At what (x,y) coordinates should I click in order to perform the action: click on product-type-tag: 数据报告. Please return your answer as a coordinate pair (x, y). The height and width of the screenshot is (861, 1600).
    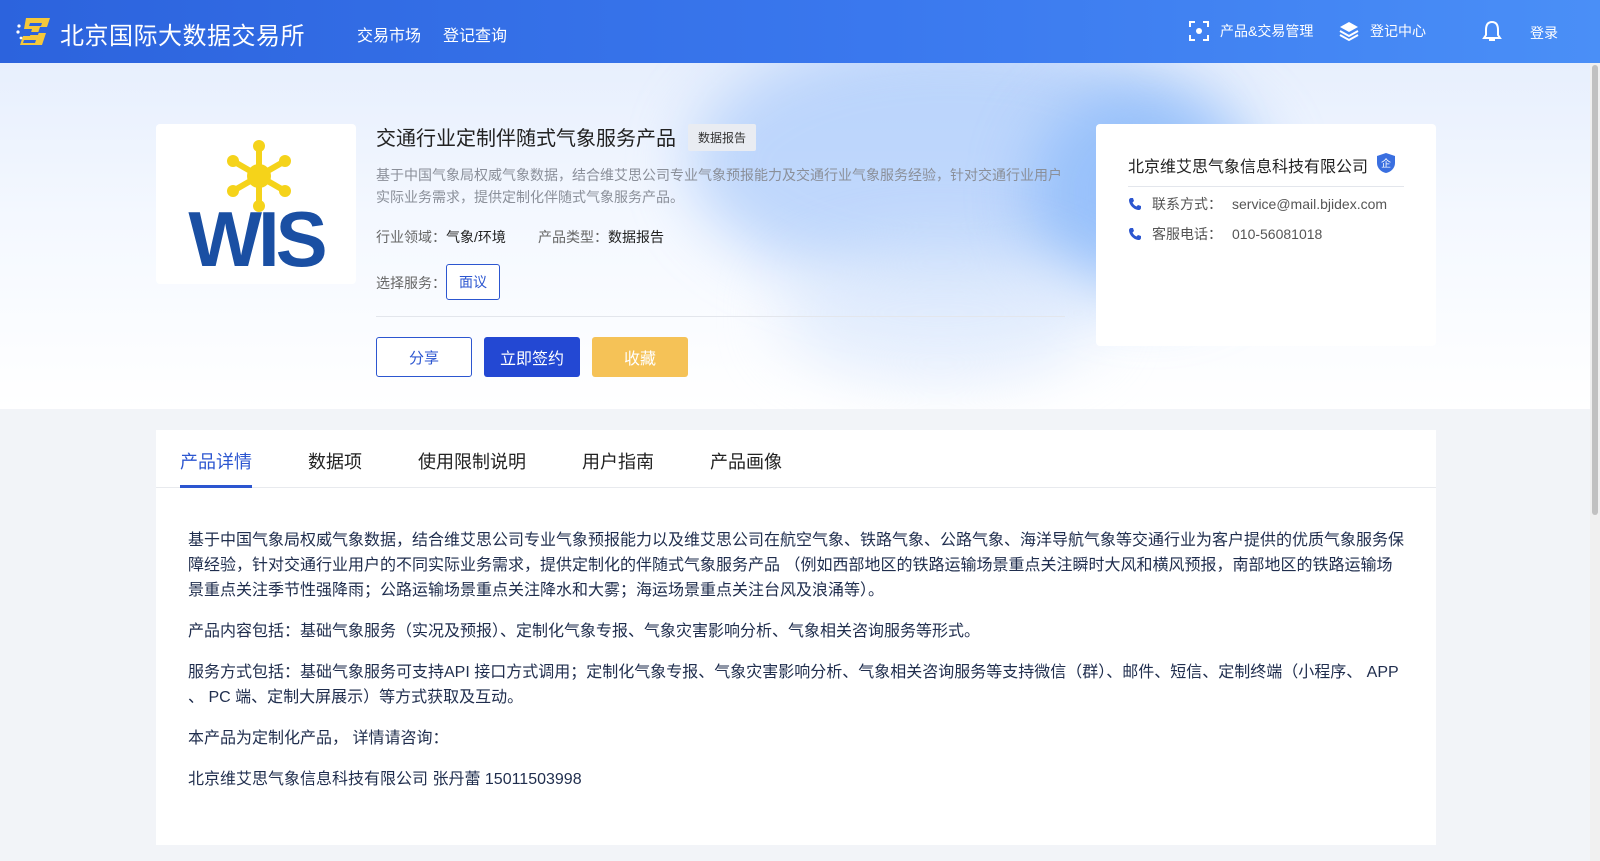
    Looking at the image, I should click on (722, 137).